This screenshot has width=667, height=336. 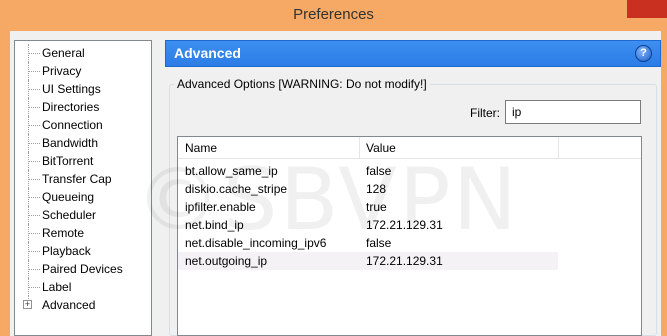 I want to click on tree-item-label: Playback, so click(x=66, y=251).